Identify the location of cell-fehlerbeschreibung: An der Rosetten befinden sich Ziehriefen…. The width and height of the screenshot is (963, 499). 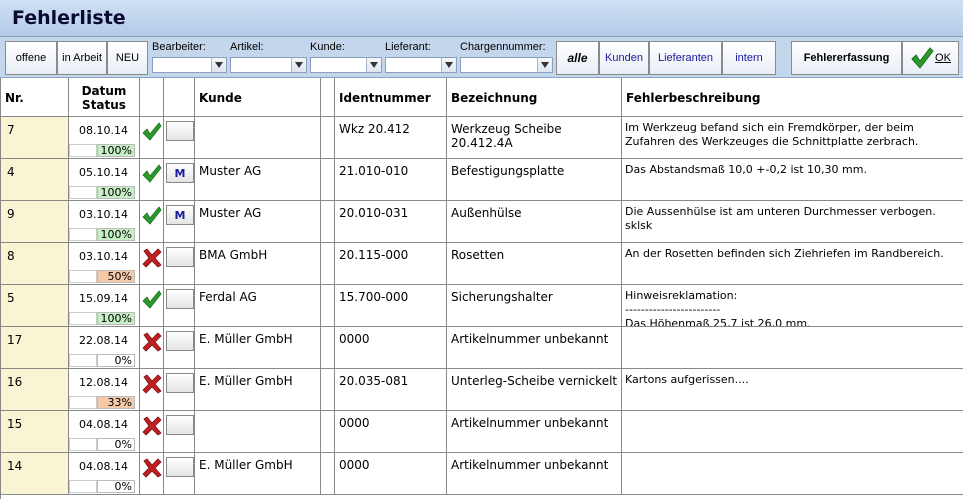
(792, 263).